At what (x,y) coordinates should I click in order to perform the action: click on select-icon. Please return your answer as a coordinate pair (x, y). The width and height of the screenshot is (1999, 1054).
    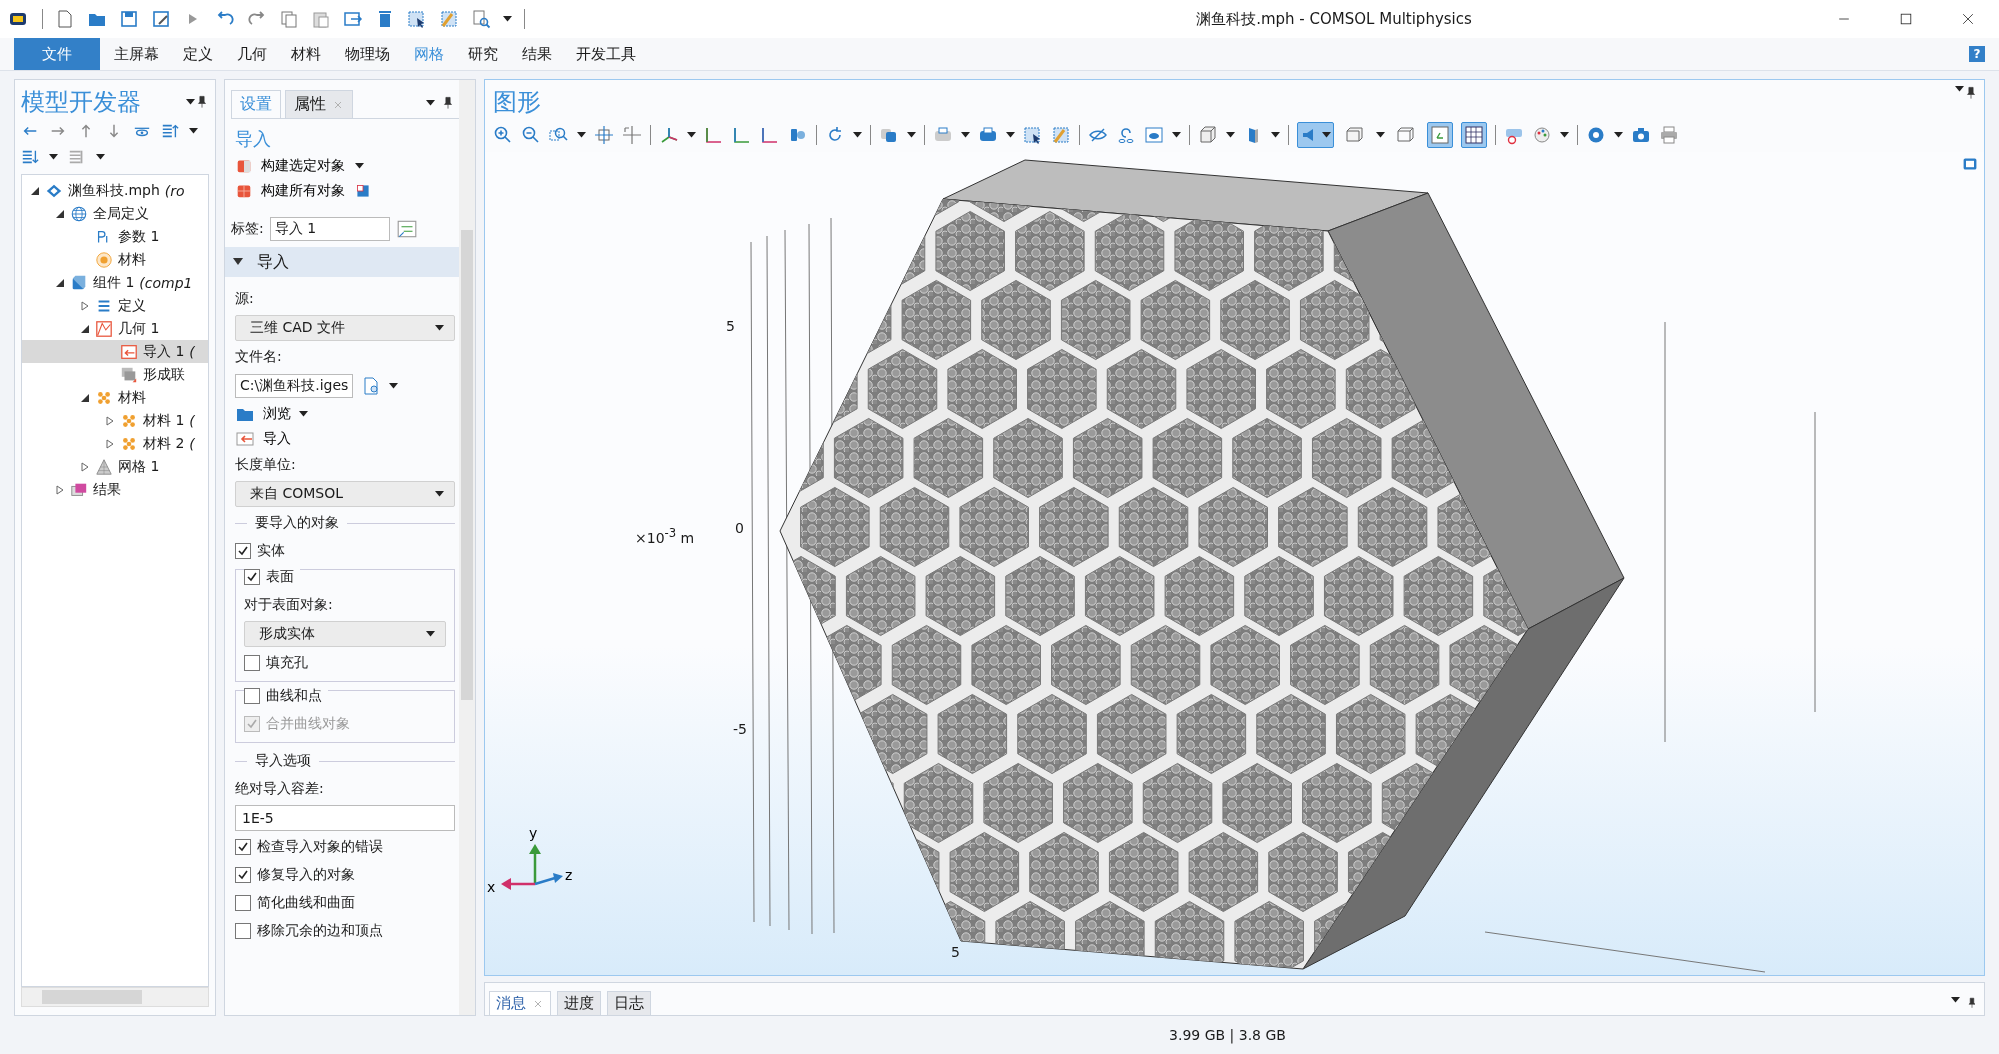
    Looking at the image, I should click on (417, 19).